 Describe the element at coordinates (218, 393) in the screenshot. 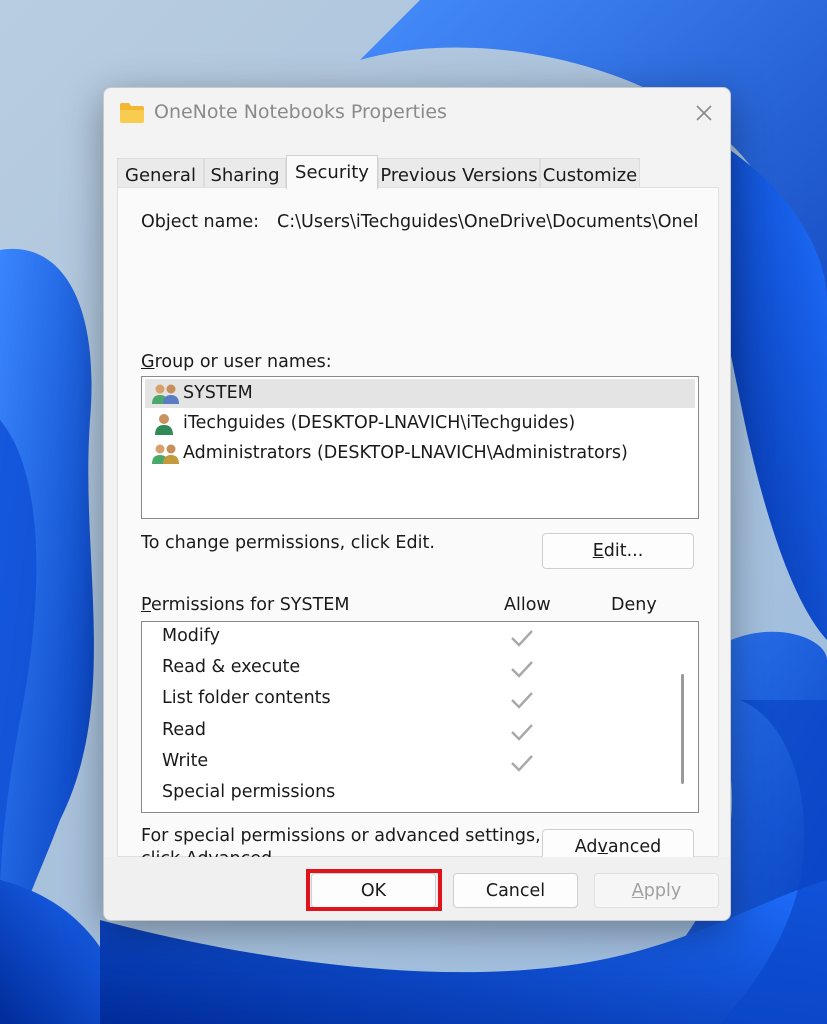

I see `user-label: SYSTEM` at that location.